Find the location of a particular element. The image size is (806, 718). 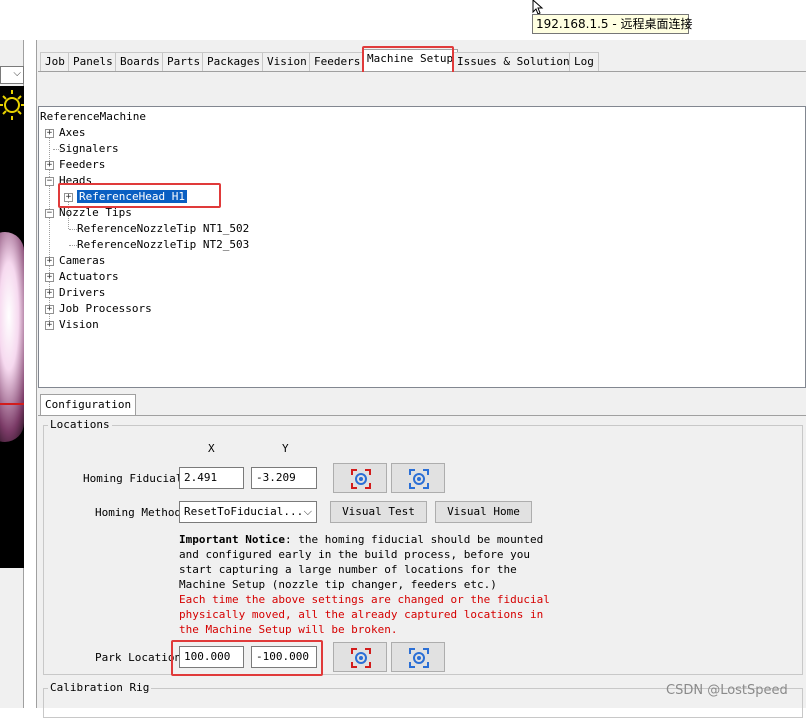

camera-select: ⌵ is located at coordinates (12, 75).